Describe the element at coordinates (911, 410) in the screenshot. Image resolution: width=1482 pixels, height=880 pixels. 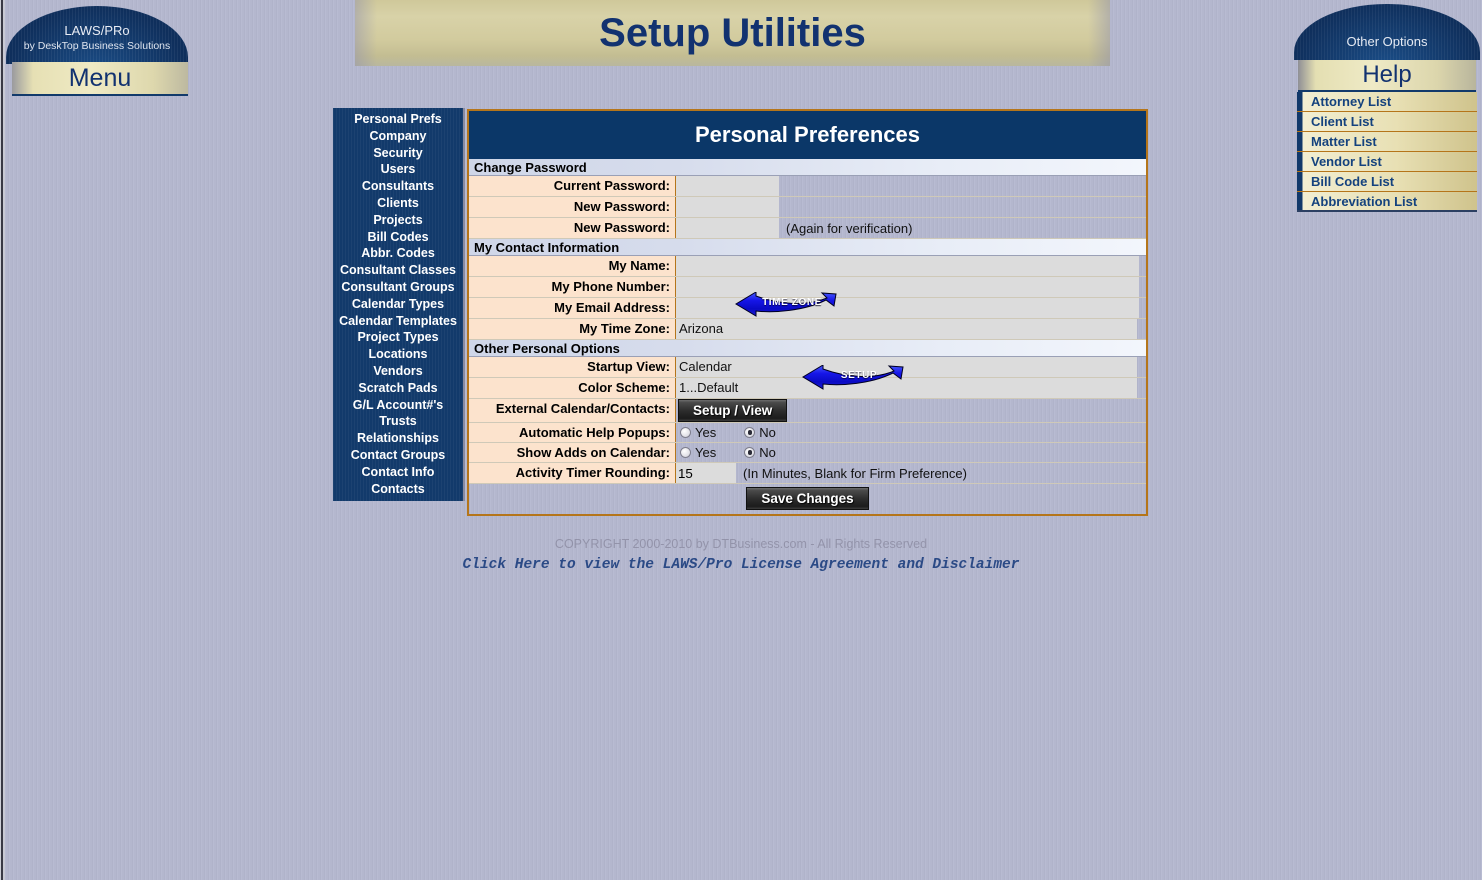
I see `value-external-calendar: Setup / View` at that location.